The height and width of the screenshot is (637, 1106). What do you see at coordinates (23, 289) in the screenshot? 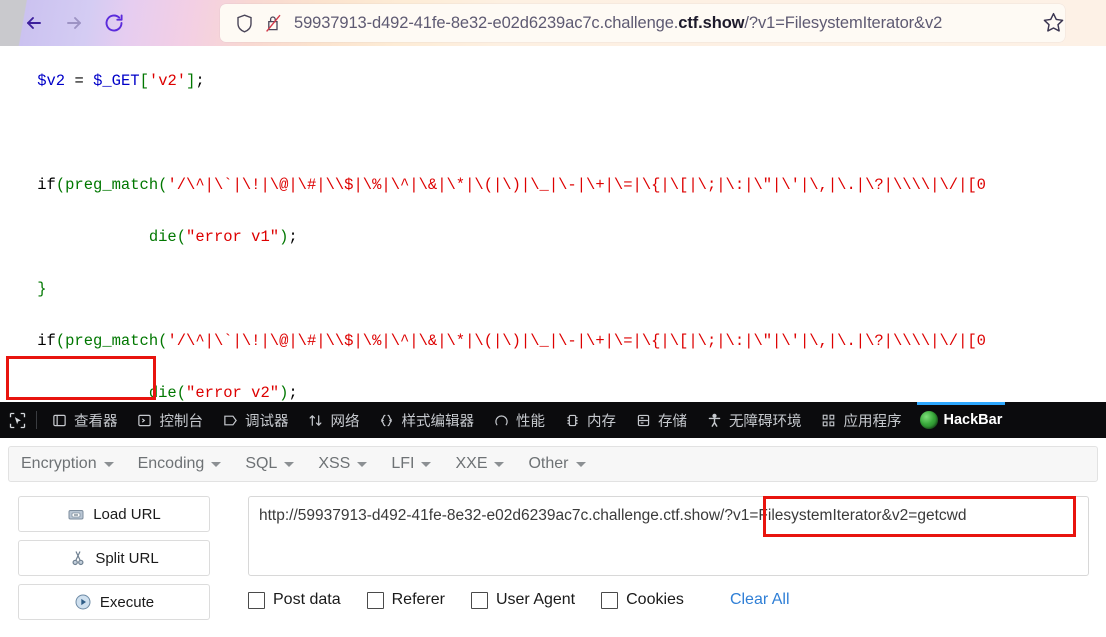
I see `code-line: }` at bounding box center [23, 289].